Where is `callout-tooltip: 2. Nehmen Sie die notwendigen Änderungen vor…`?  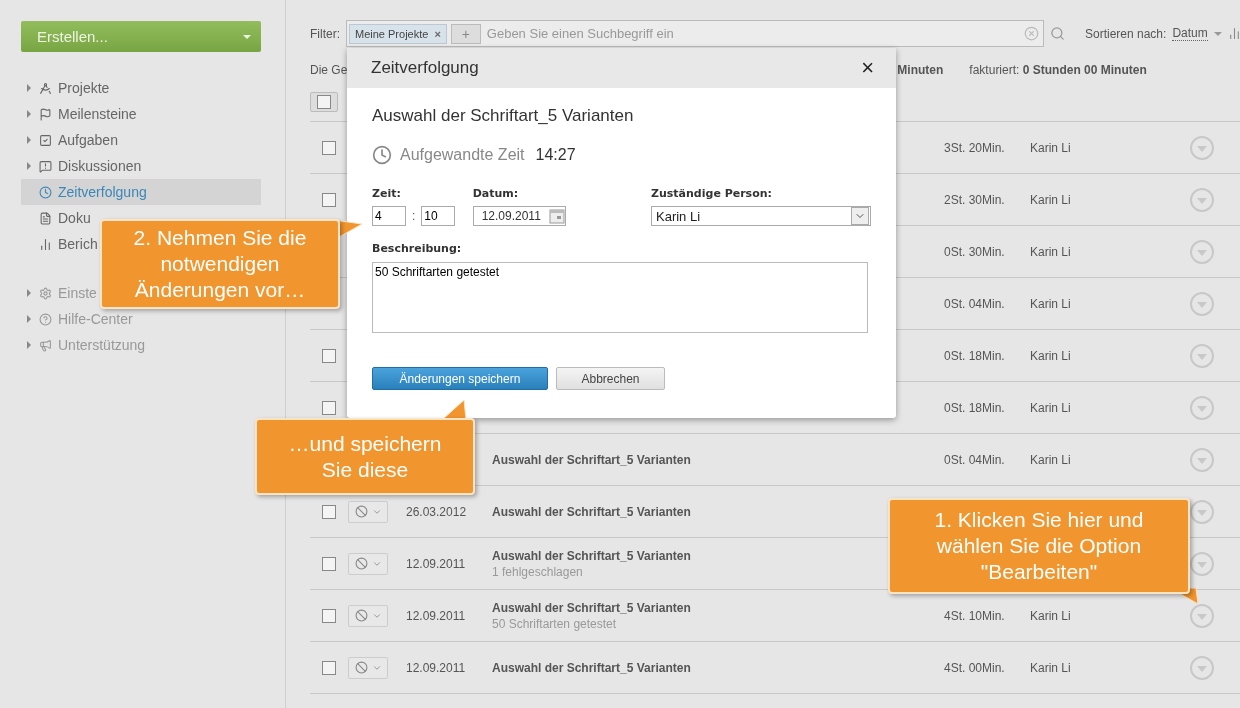 callout-tooltip: 2. Nehmen Sie die notwendigen Änderungen vor… is located at coordinates (220, 264).